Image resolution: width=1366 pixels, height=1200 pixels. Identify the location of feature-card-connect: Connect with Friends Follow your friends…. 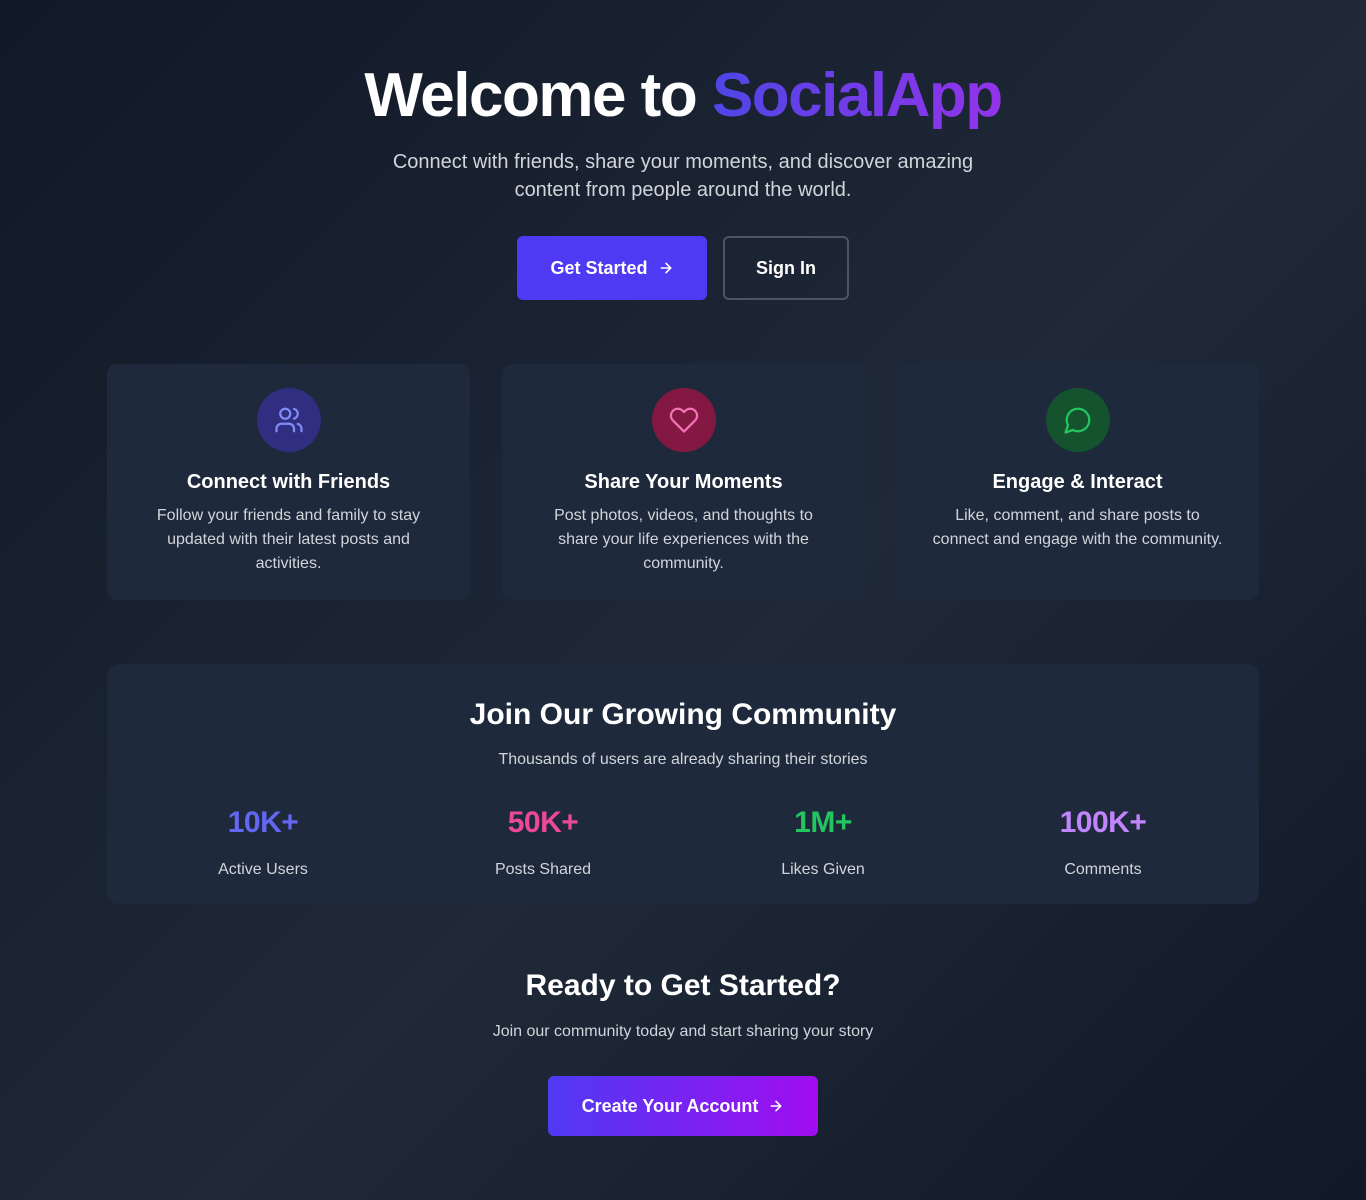
(288, 482).